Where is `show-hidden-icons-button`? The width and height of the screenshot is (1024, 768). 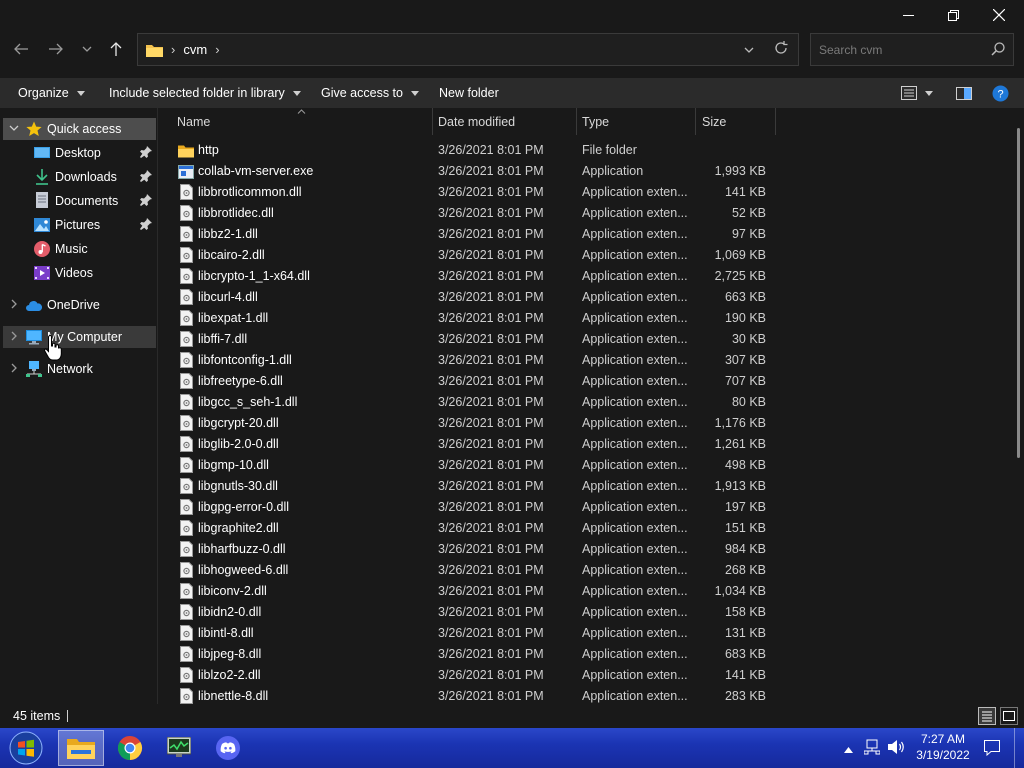
show-hidden-icons-button is located at coordinates (848, 749).